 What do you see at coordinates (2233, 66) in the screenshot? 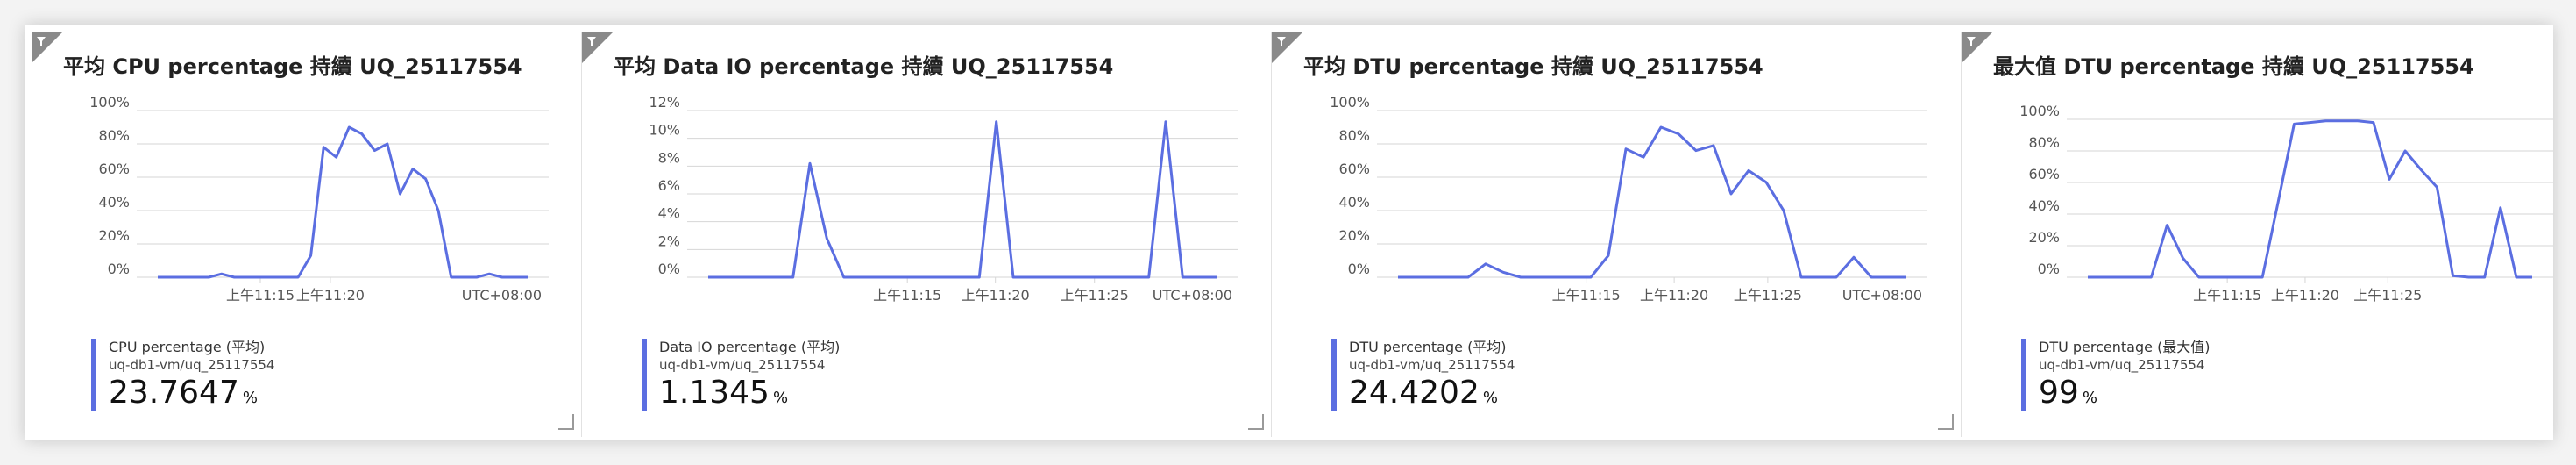
I see `tile-title: 最大值 DTU percentage 持續 UQ_25117554` at bounding box center [2233, 66].